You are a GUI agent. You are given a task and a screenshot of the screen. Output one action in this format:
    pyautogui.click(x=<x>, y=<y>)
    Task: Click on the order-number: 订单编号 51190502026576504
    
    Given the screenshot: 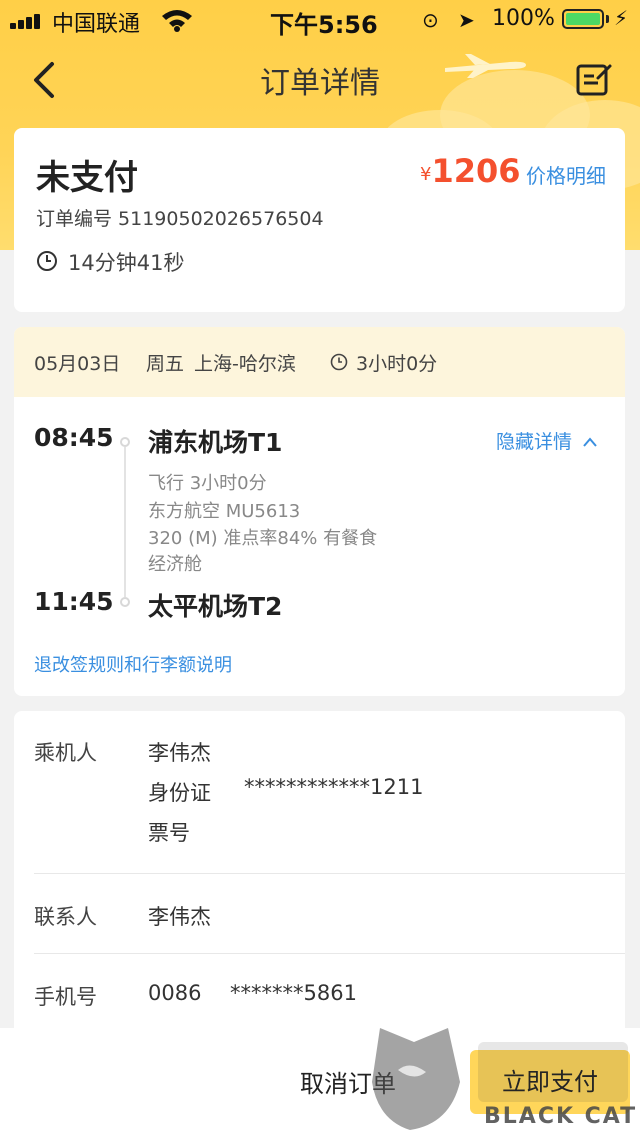 What is the action you would take?
    pyautogui.click(x=180, y=219)
    